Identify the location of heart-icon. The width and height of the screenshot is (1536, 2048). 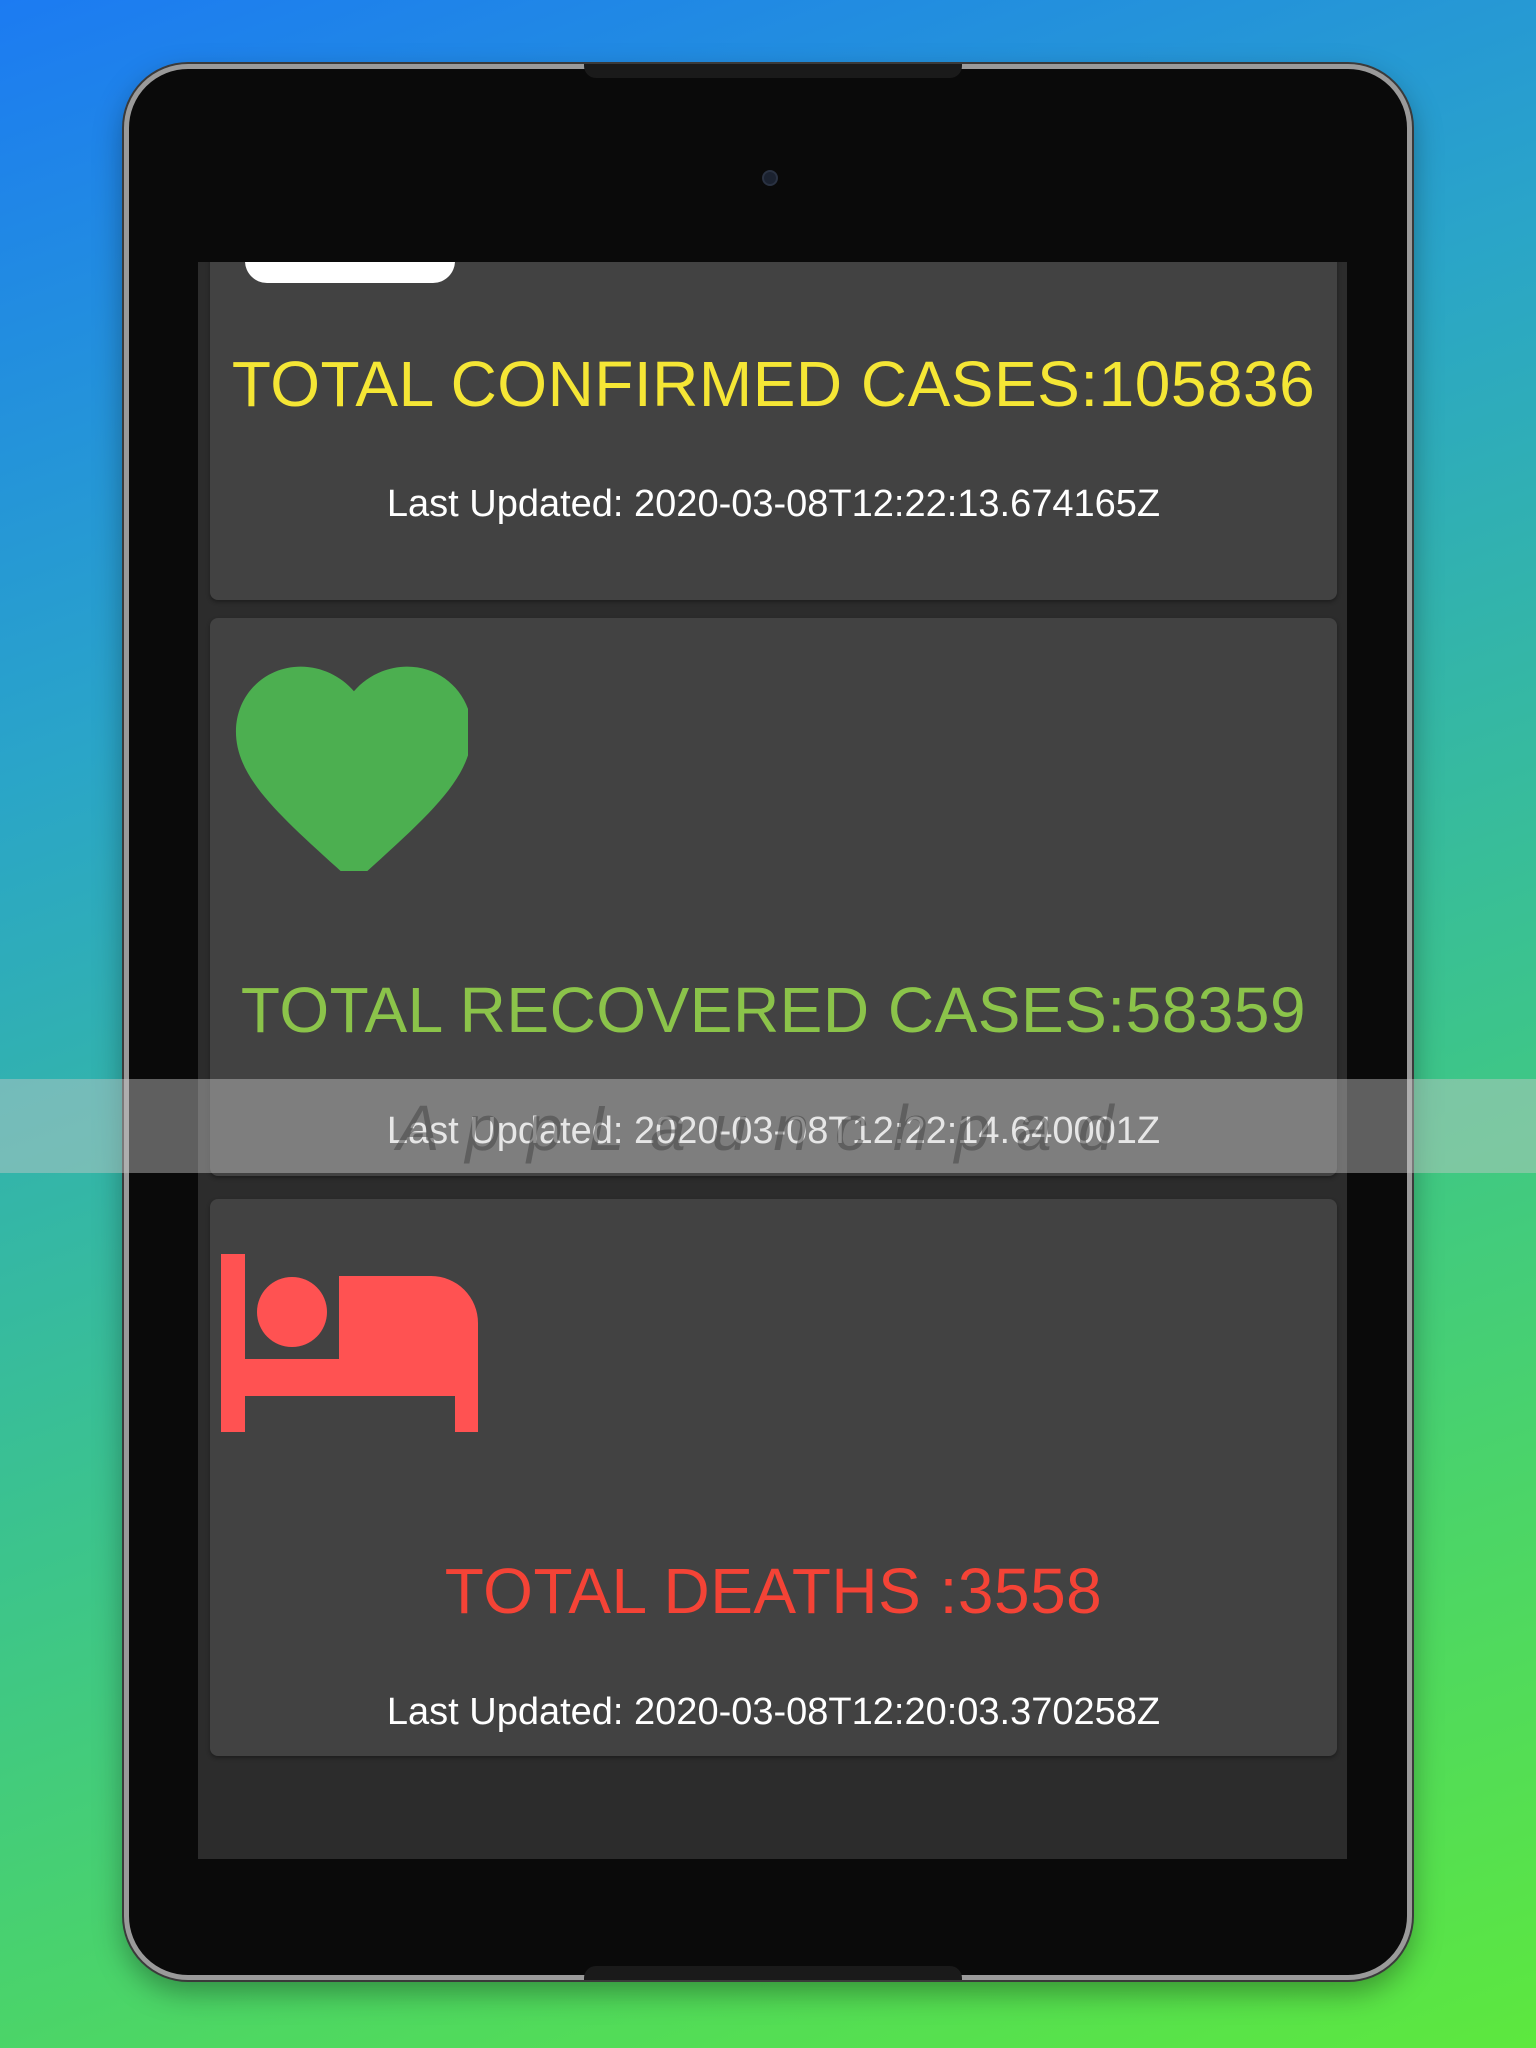
(351, 768).